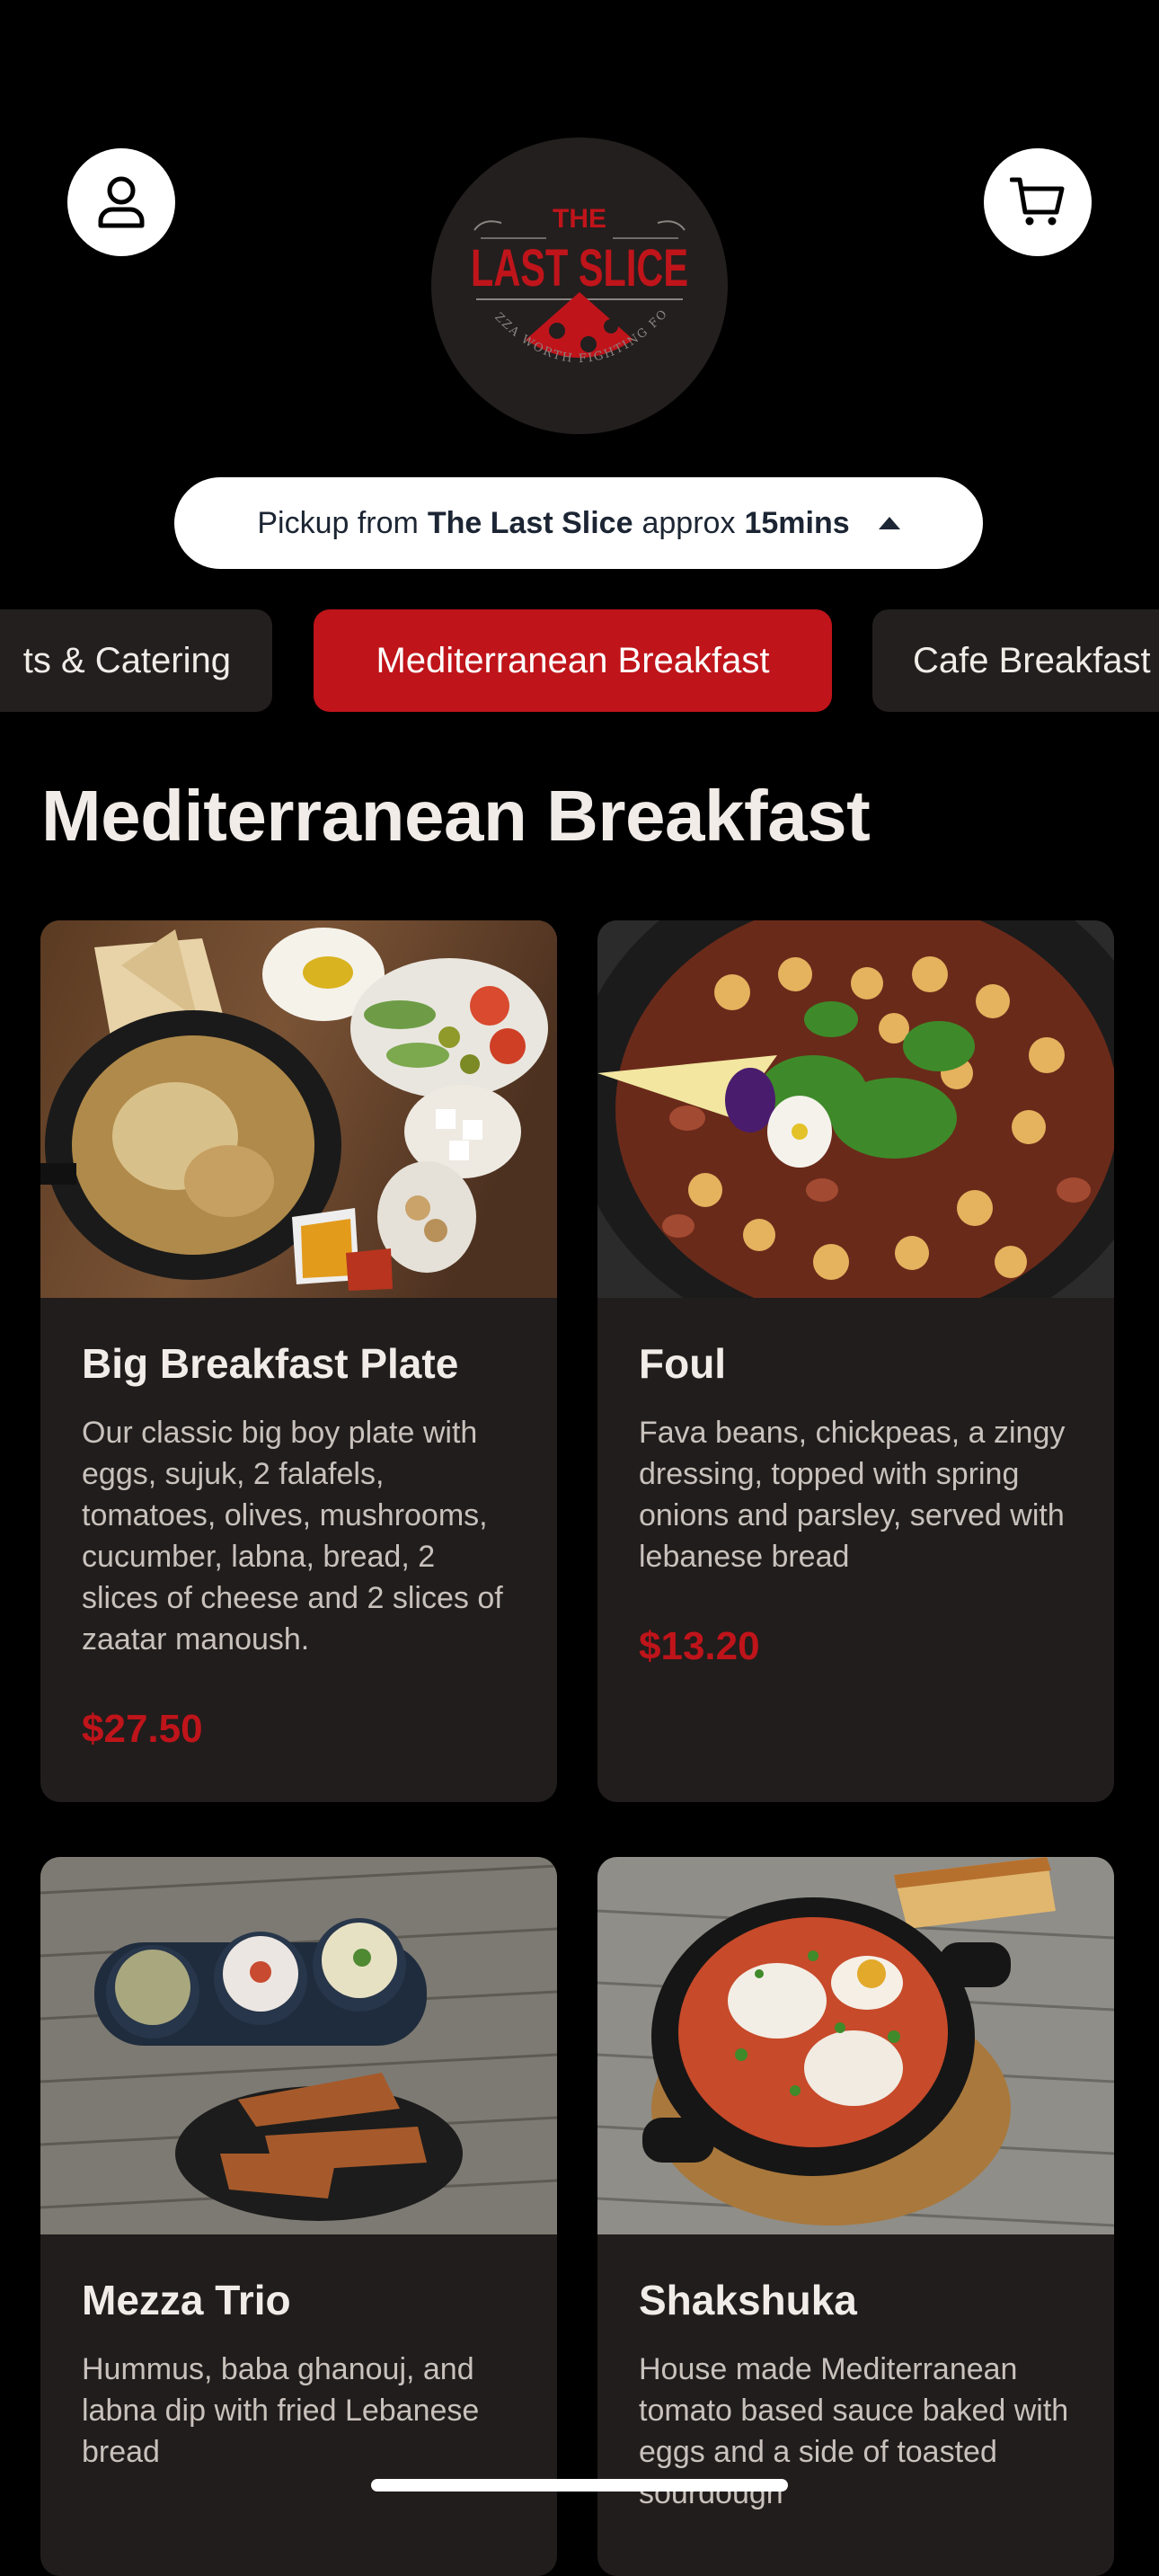  I want to click on pickup-prefix: Pickup from, so click(338, 522).